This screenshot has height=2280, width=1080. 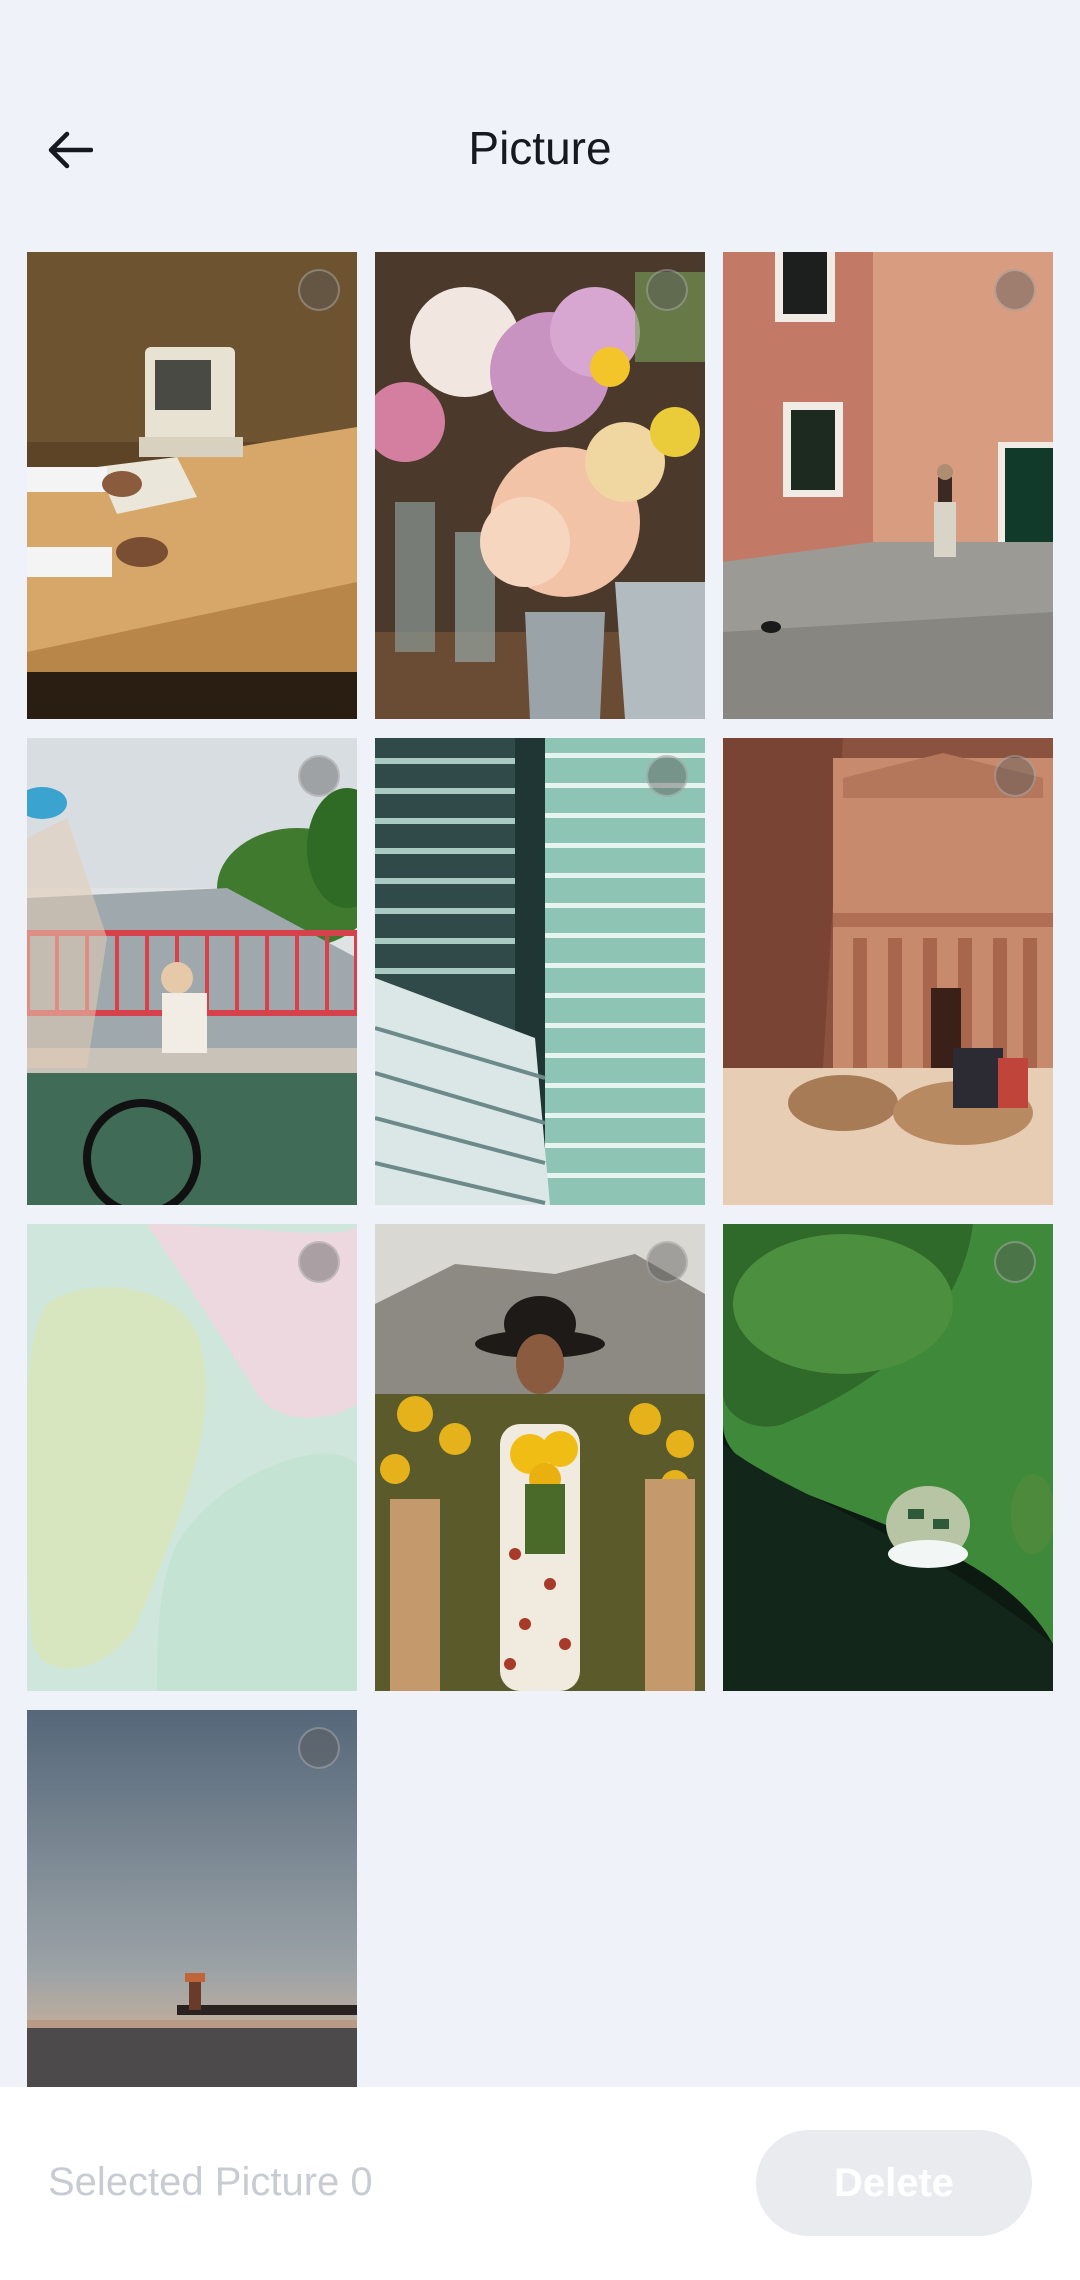 I want to click on vintage-computer-photo, so click(x=192, y=485).